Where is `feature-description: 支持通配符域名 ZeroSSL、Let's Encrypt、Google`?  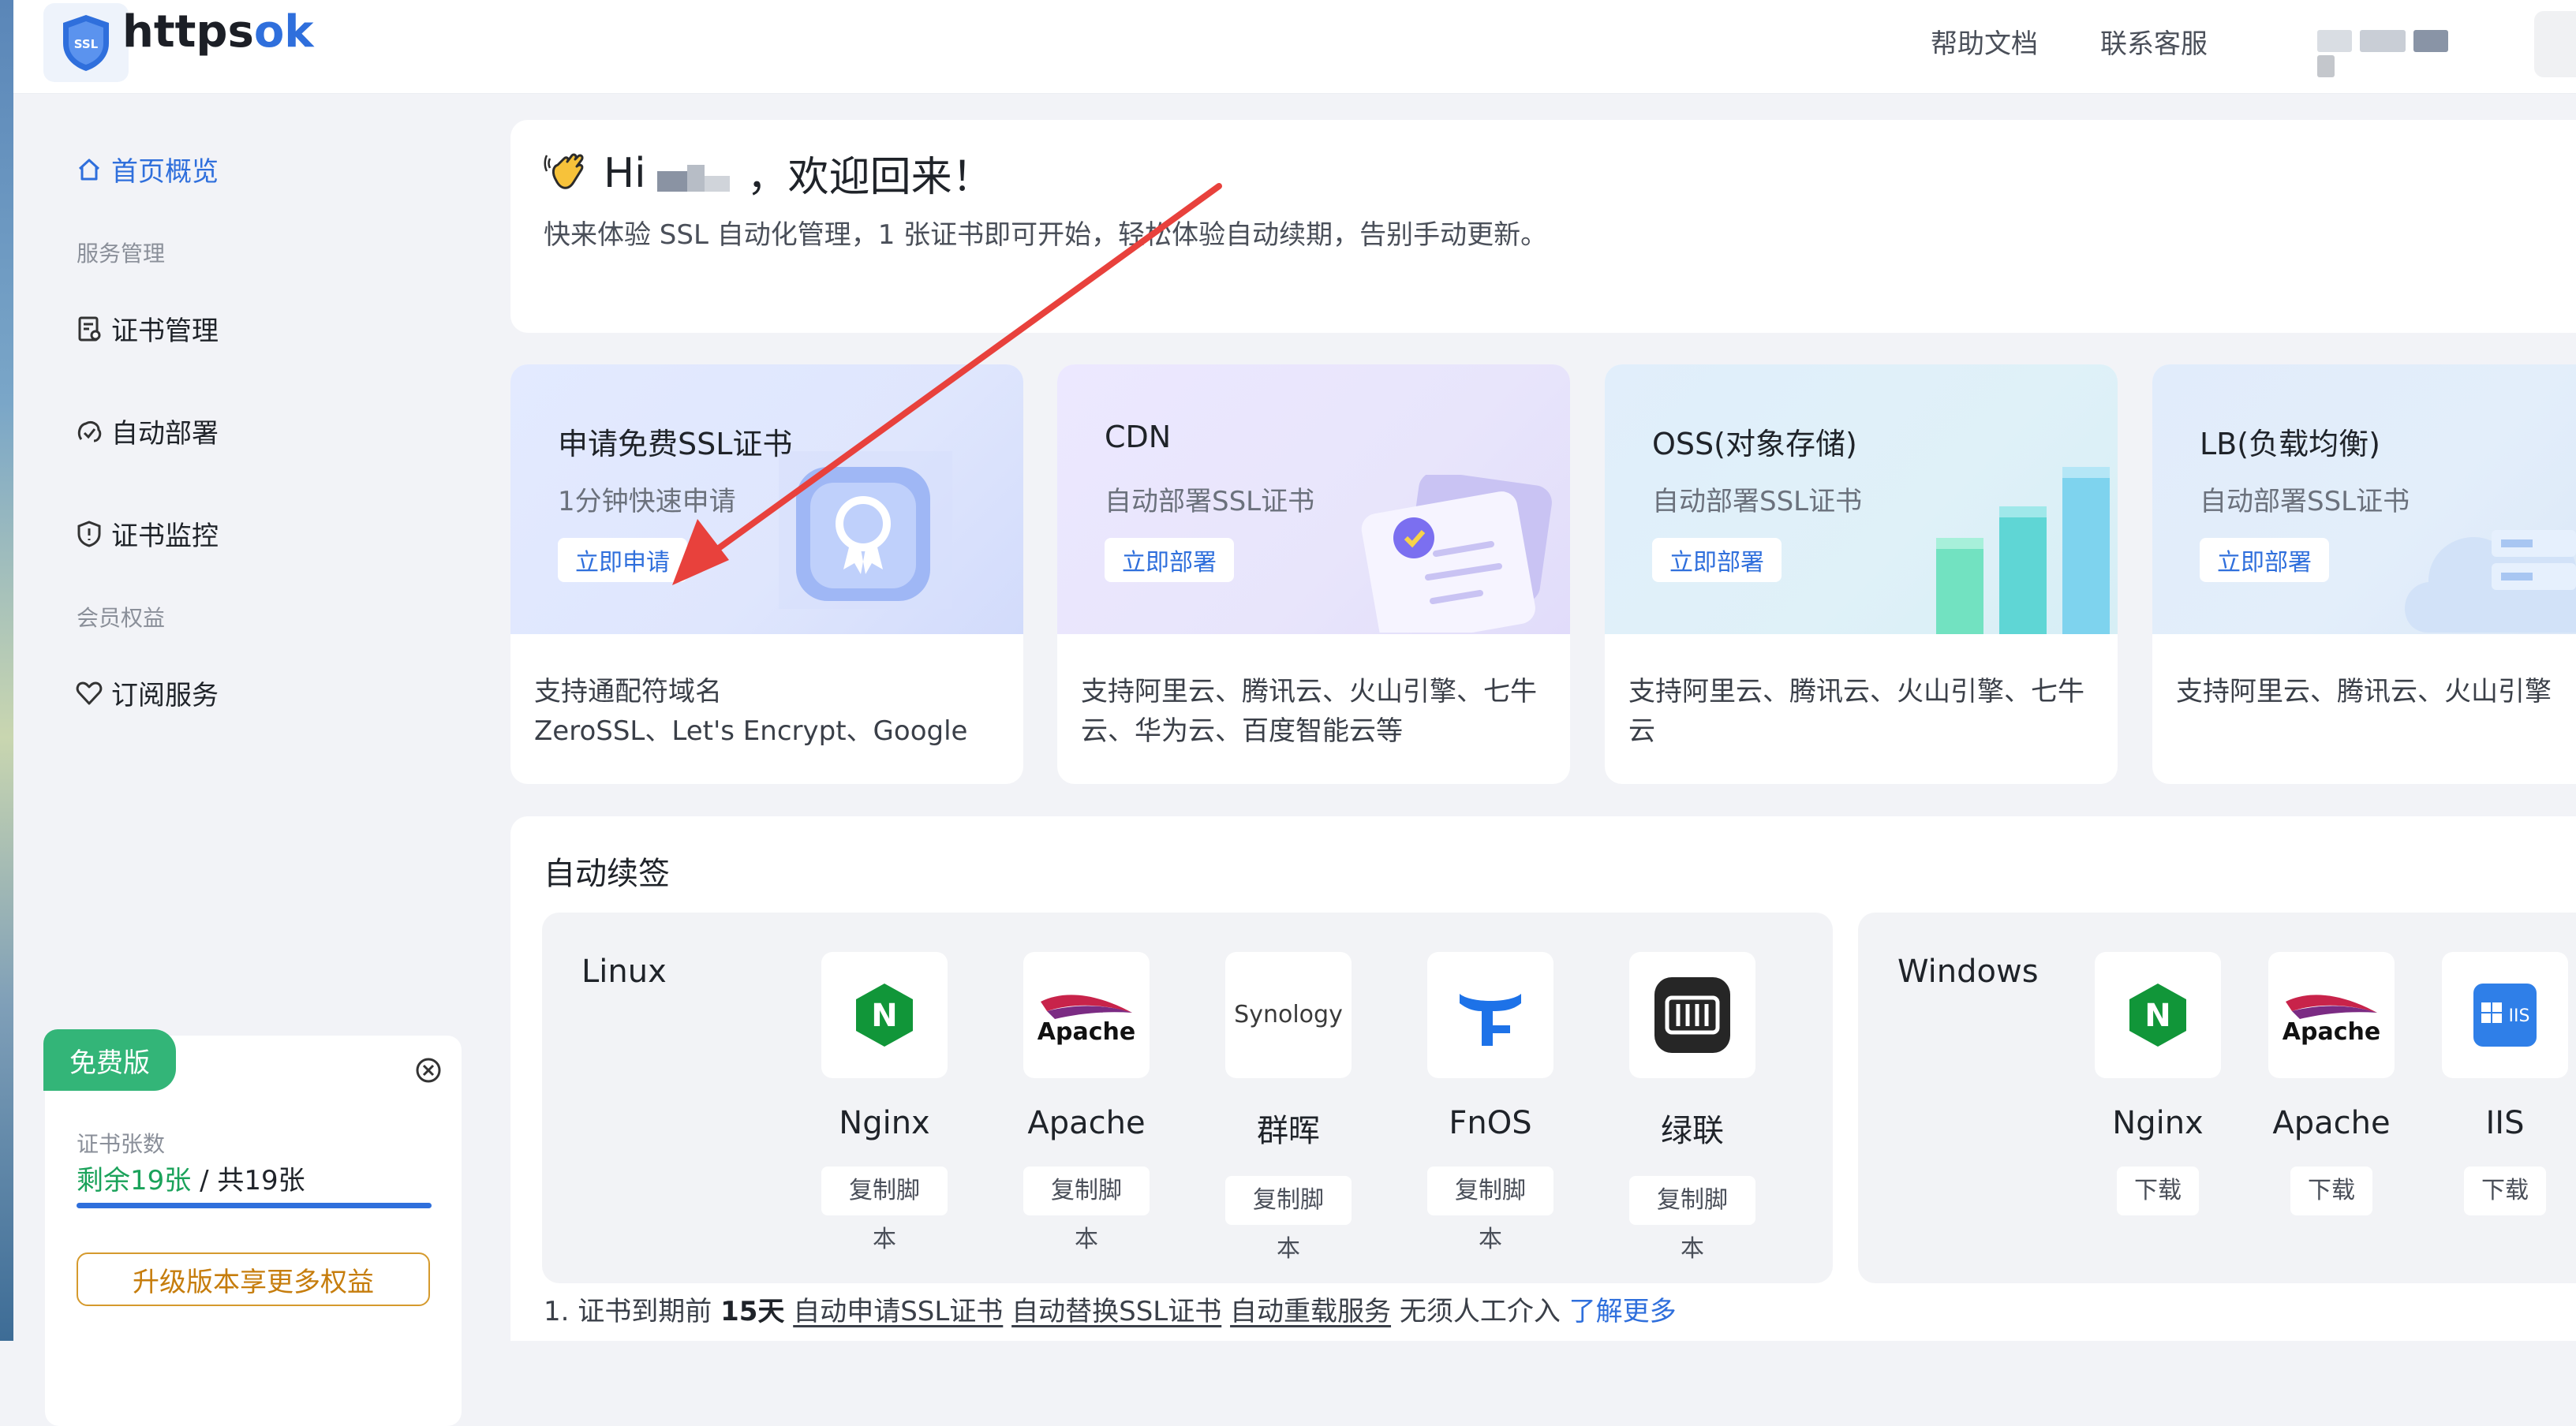
feature-description: 支持通配符域名 ZeroSSL、Let's Encrypt、Google is located at coordinates (751, 711).